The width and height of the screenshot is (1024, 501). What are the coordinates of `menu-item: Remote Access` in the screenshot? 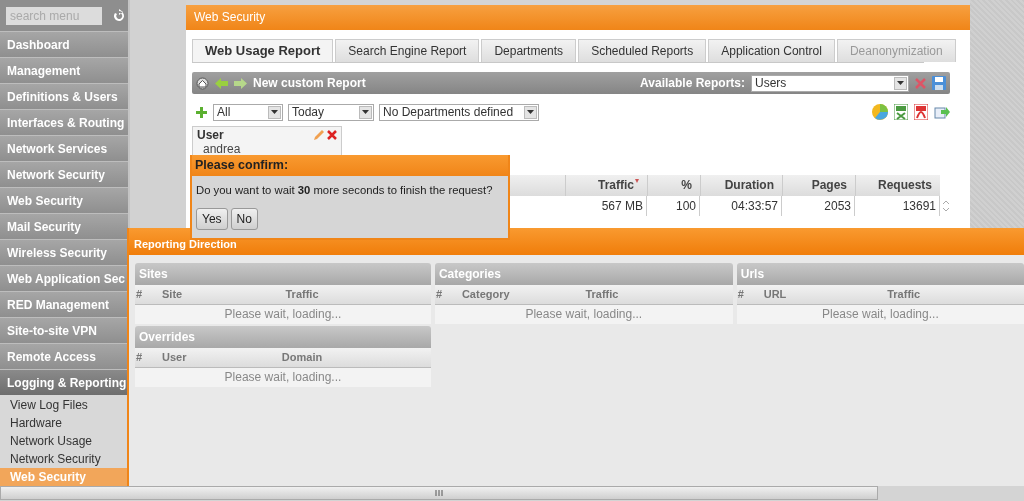 It's located at (64, 356).